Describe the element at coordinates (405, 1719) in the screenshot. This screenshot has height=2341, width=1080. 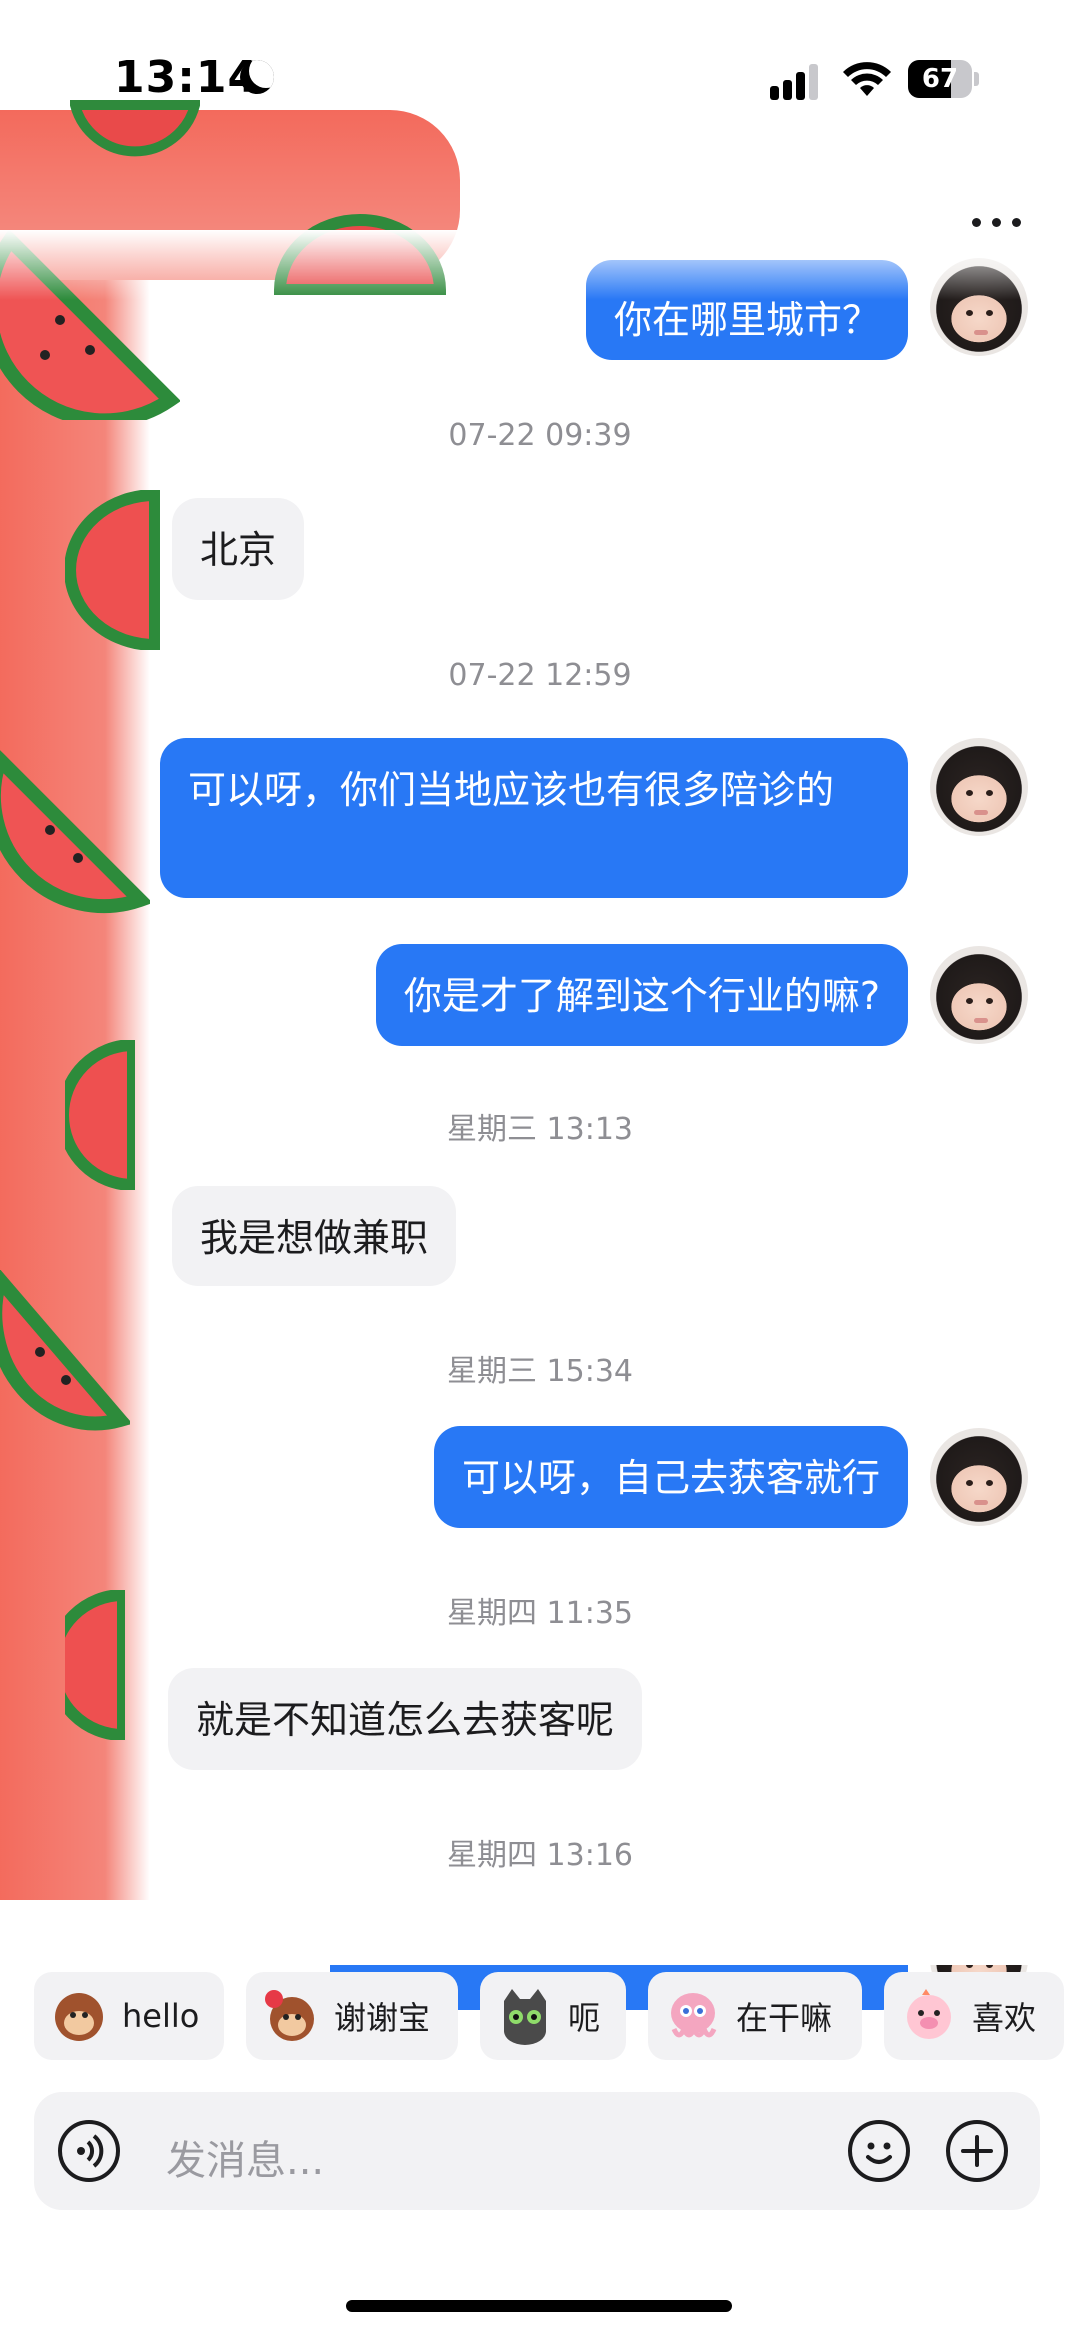
I see `message-bubble-incoming: 就是不知道怎么去获客呢` at that location.